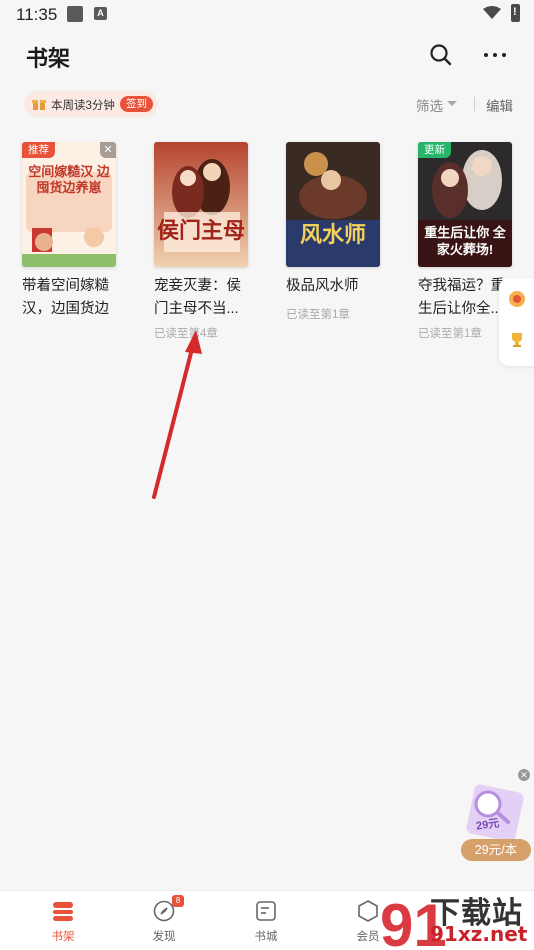 This screenshot has width=534, height=950. Describe the element at coordinates (452, 103) in the screenshot. I see `filter-dropdown-icon` at that location.